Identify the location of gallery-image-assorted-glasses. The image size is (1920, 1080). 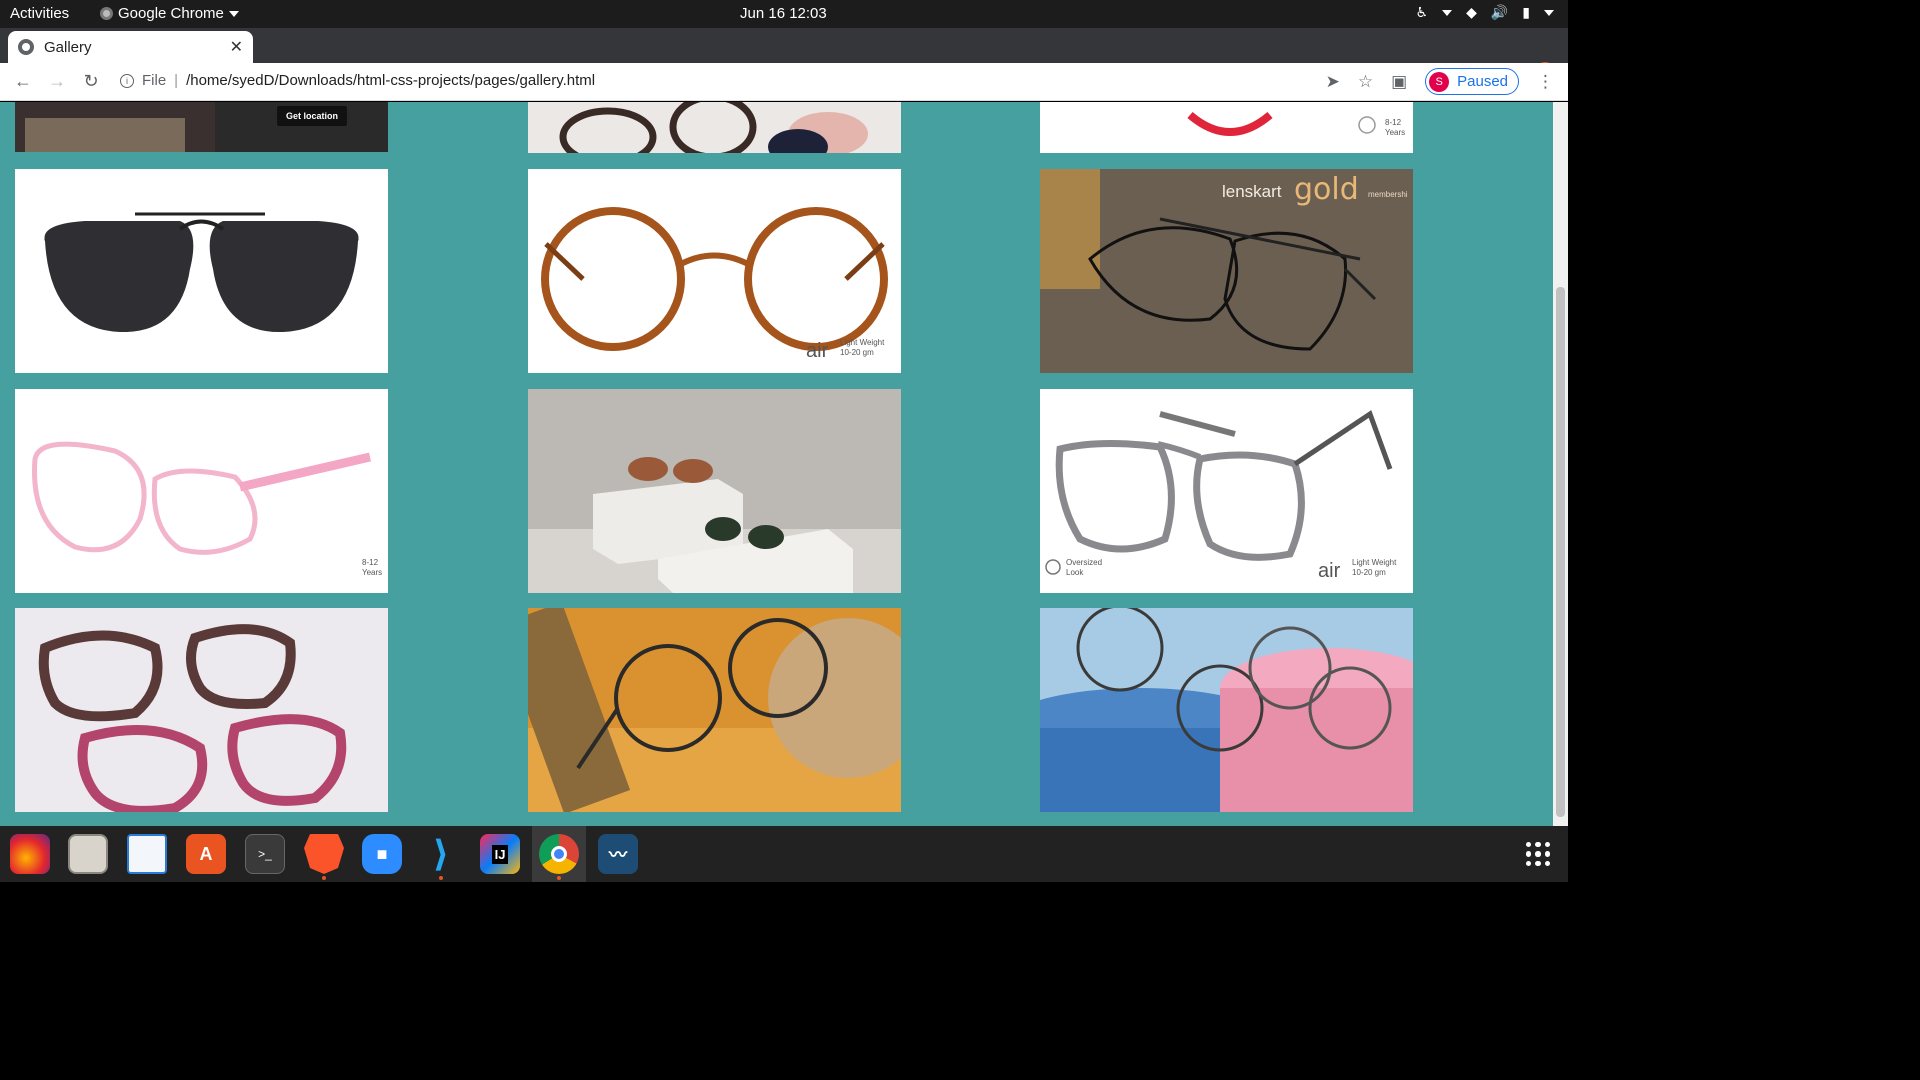
(714, 127).